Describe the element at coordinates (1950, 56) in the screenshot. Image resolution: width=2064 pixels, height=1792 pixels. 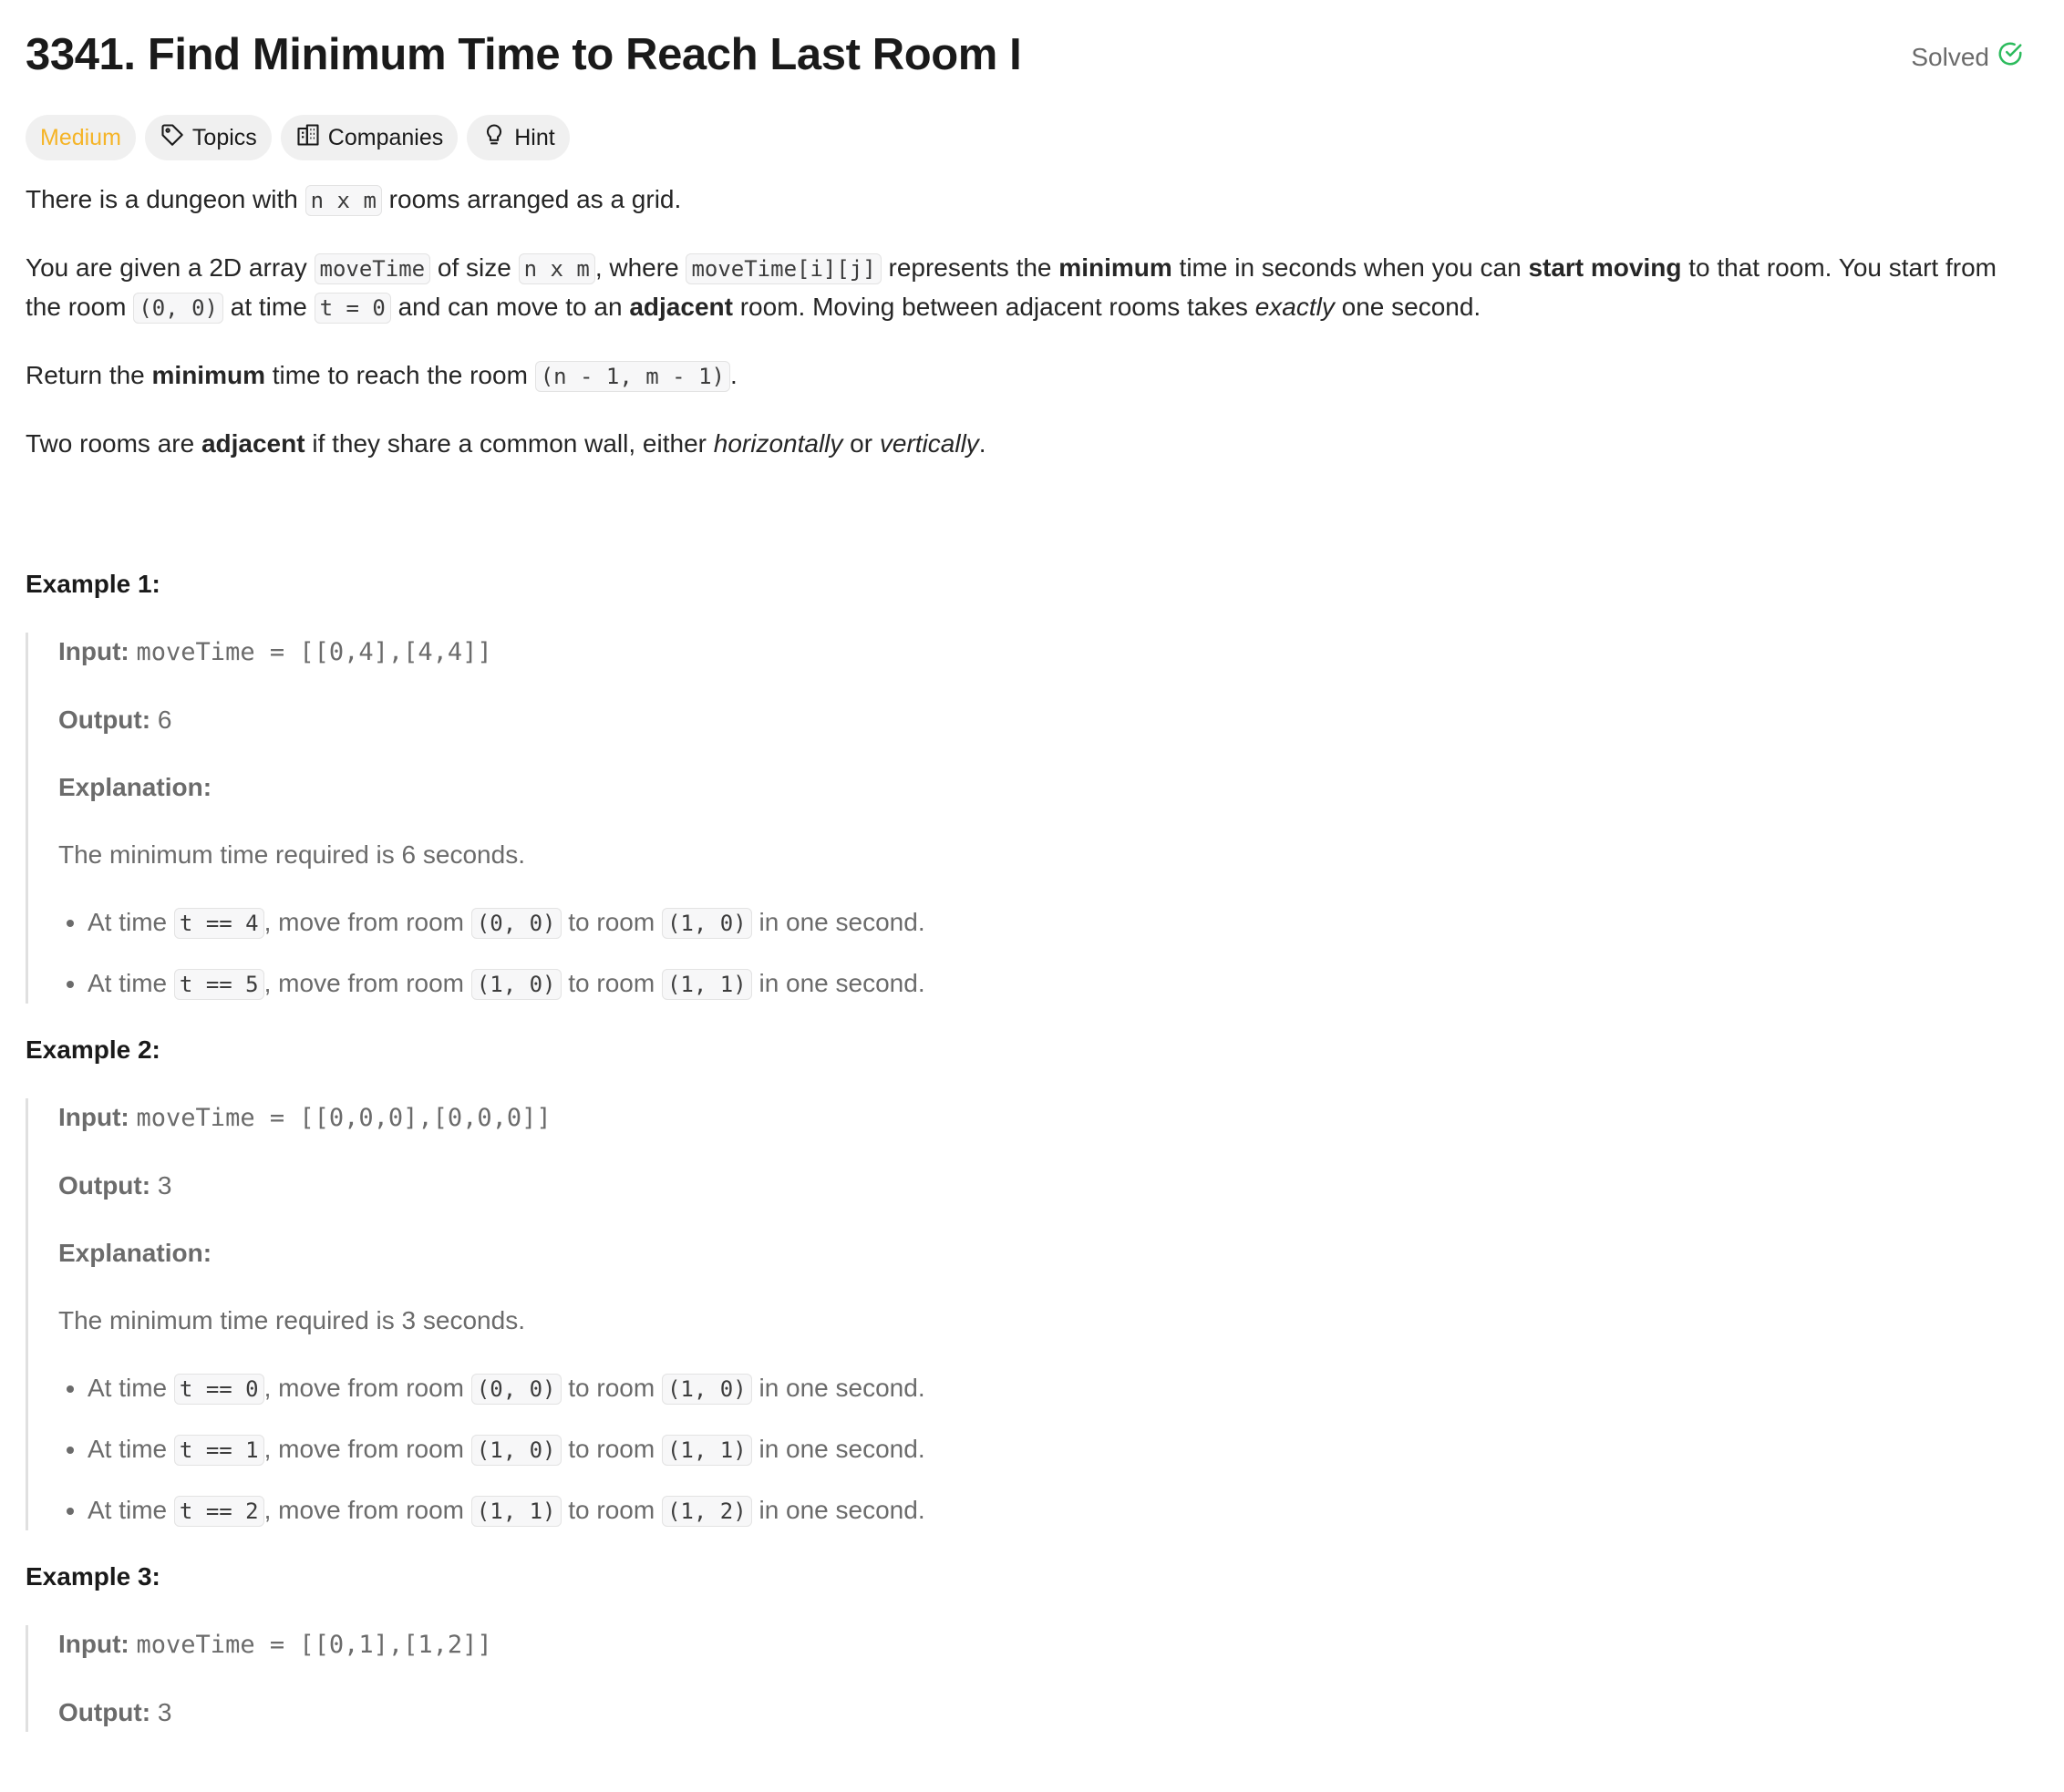
I see `solved-label: Solved` at that location.